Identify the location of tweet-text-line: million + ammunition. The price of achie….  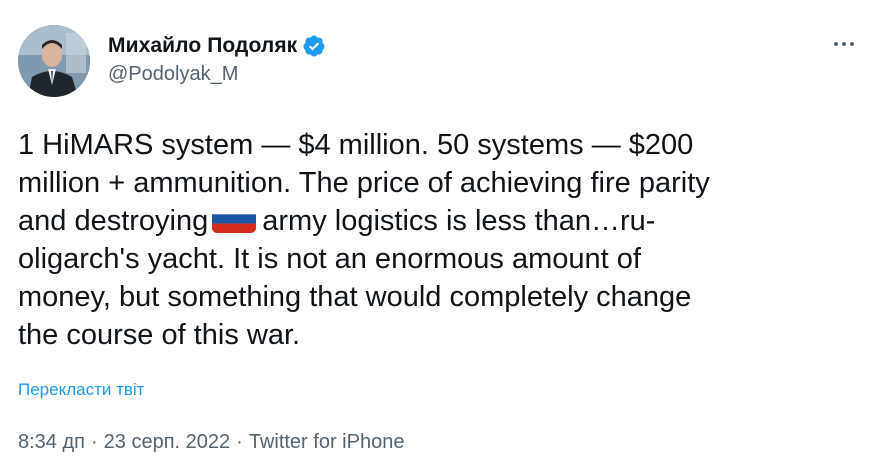
(364, 183).